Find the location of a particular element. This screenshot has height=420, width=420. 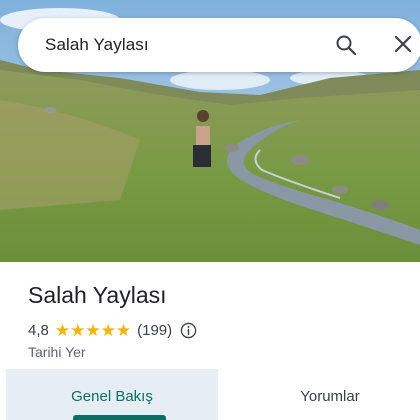

tab-overview: Genel Bakış is located at coordinates (112, 394).